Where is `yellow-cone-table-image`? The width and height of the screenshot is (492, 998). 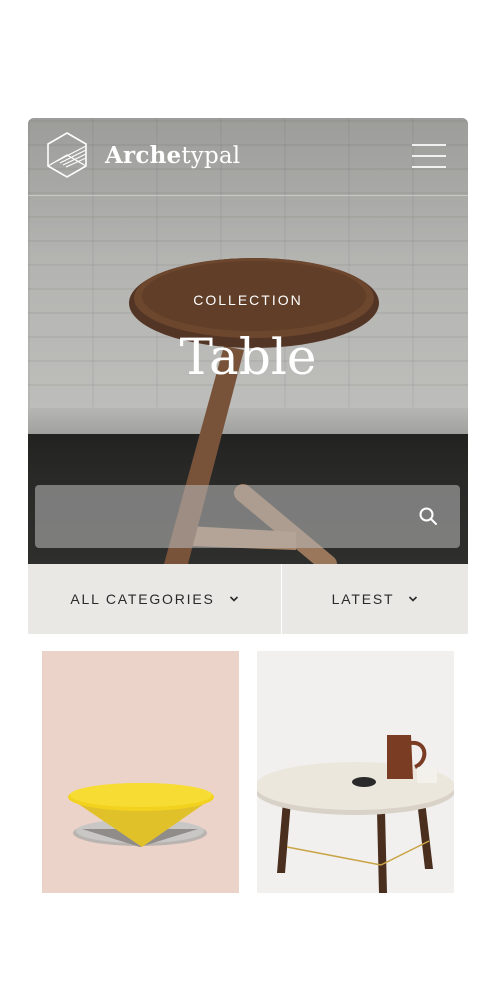
yellow-cone-table-image is located at coordinates (141, 815).